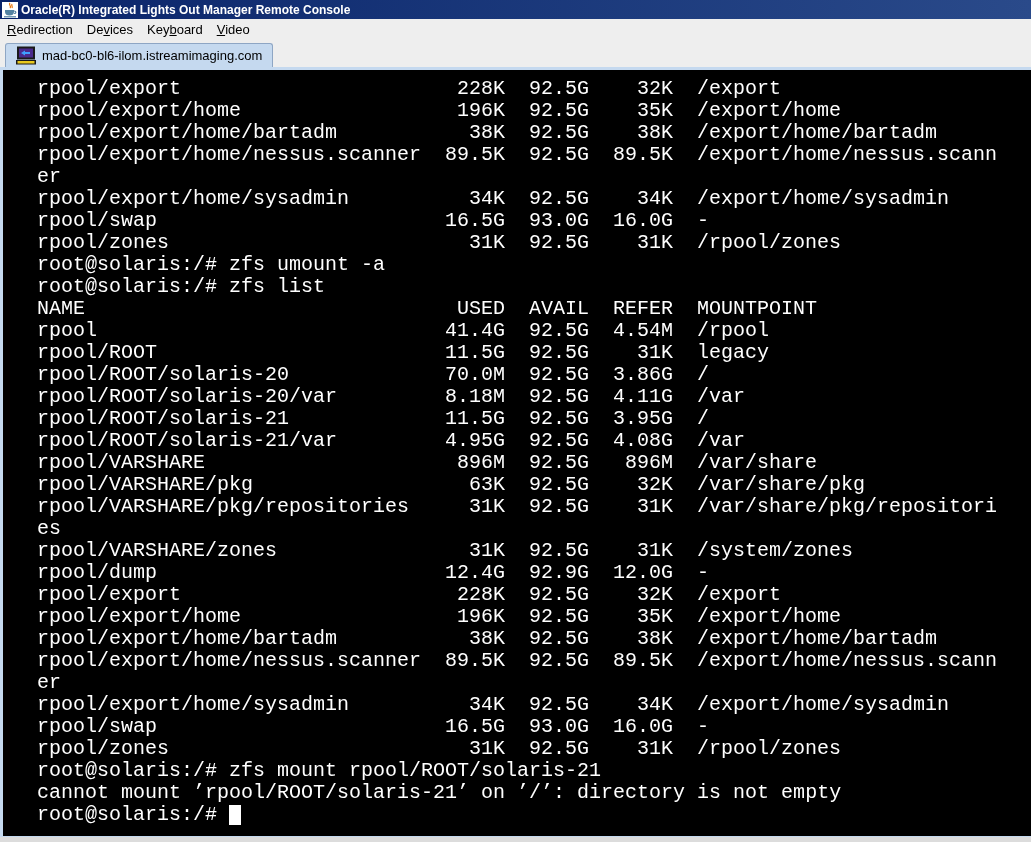 The width and height of the screenshot is (1031, 842). What do you see at coordinates (97, 220) in the screenshot?
I see `dataset-name: rpool/swap` at bounding box center [97, 220].